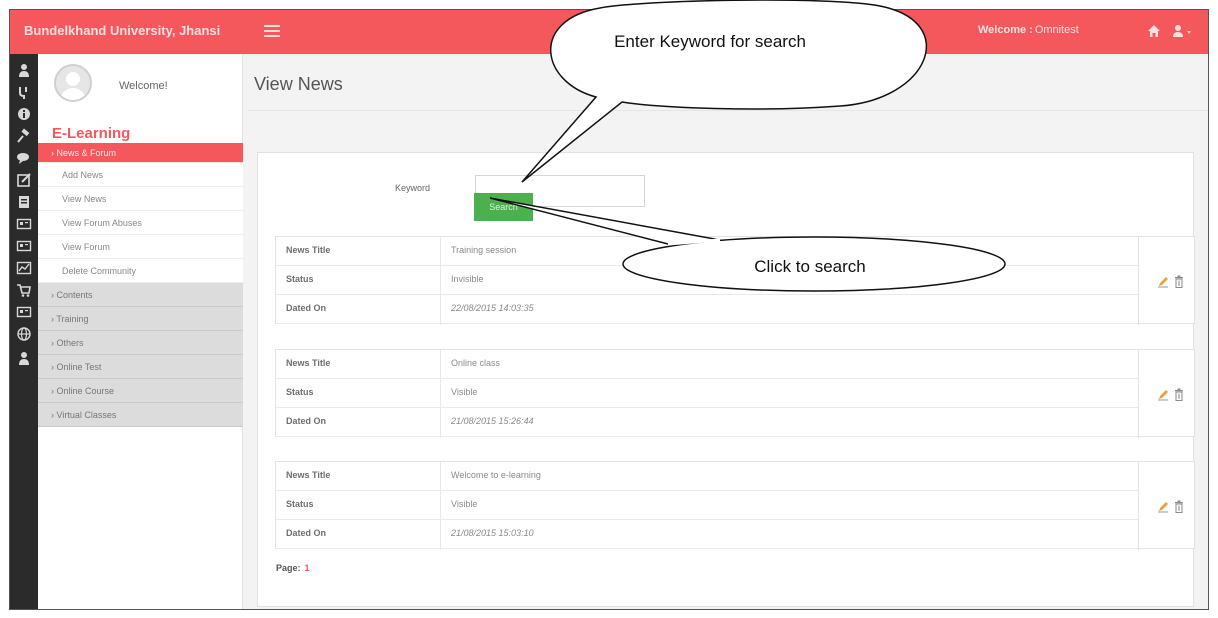 This screenshot has height=618, width=1218. I want to click on search-callout-text: Click to search, so click(810, 266).